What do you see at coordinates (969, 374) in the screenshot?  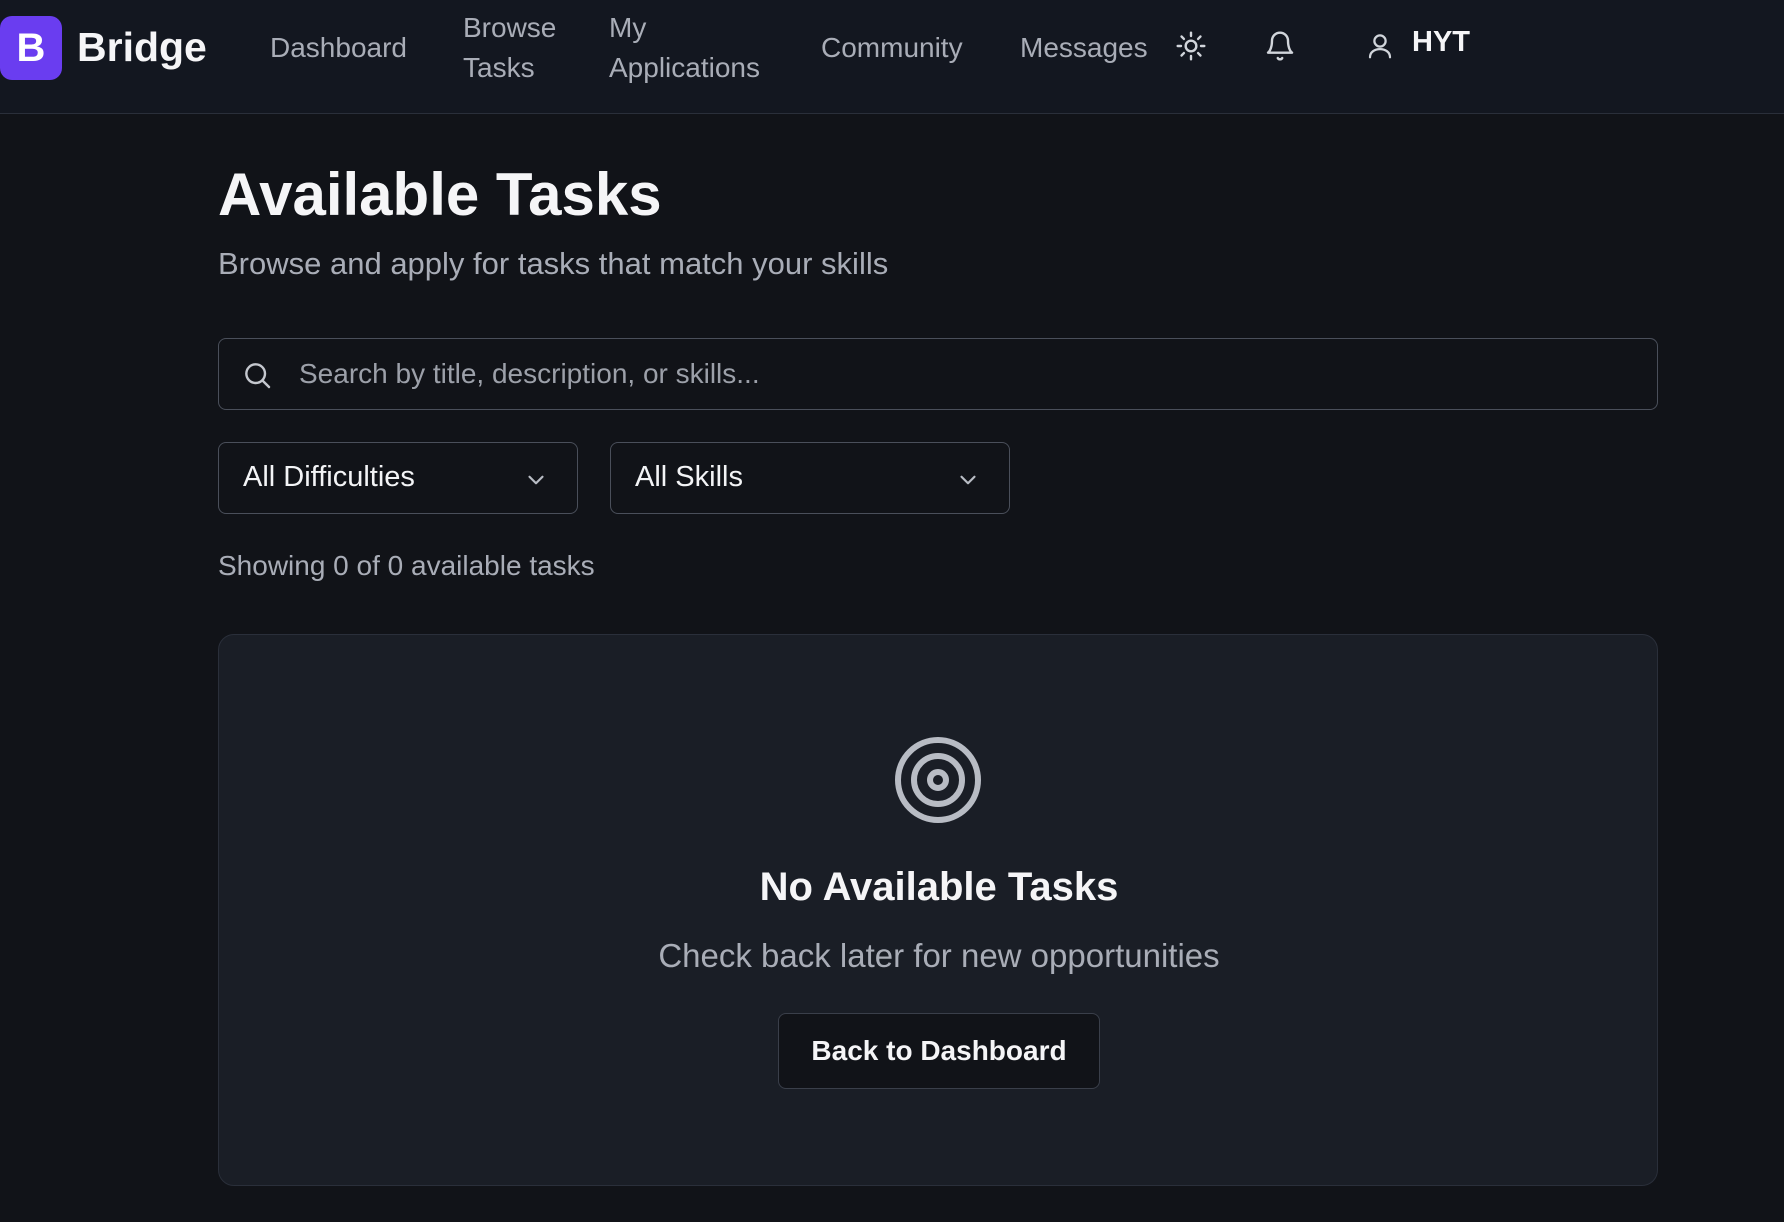 I see `search-input` at bounding box center [969, 374].